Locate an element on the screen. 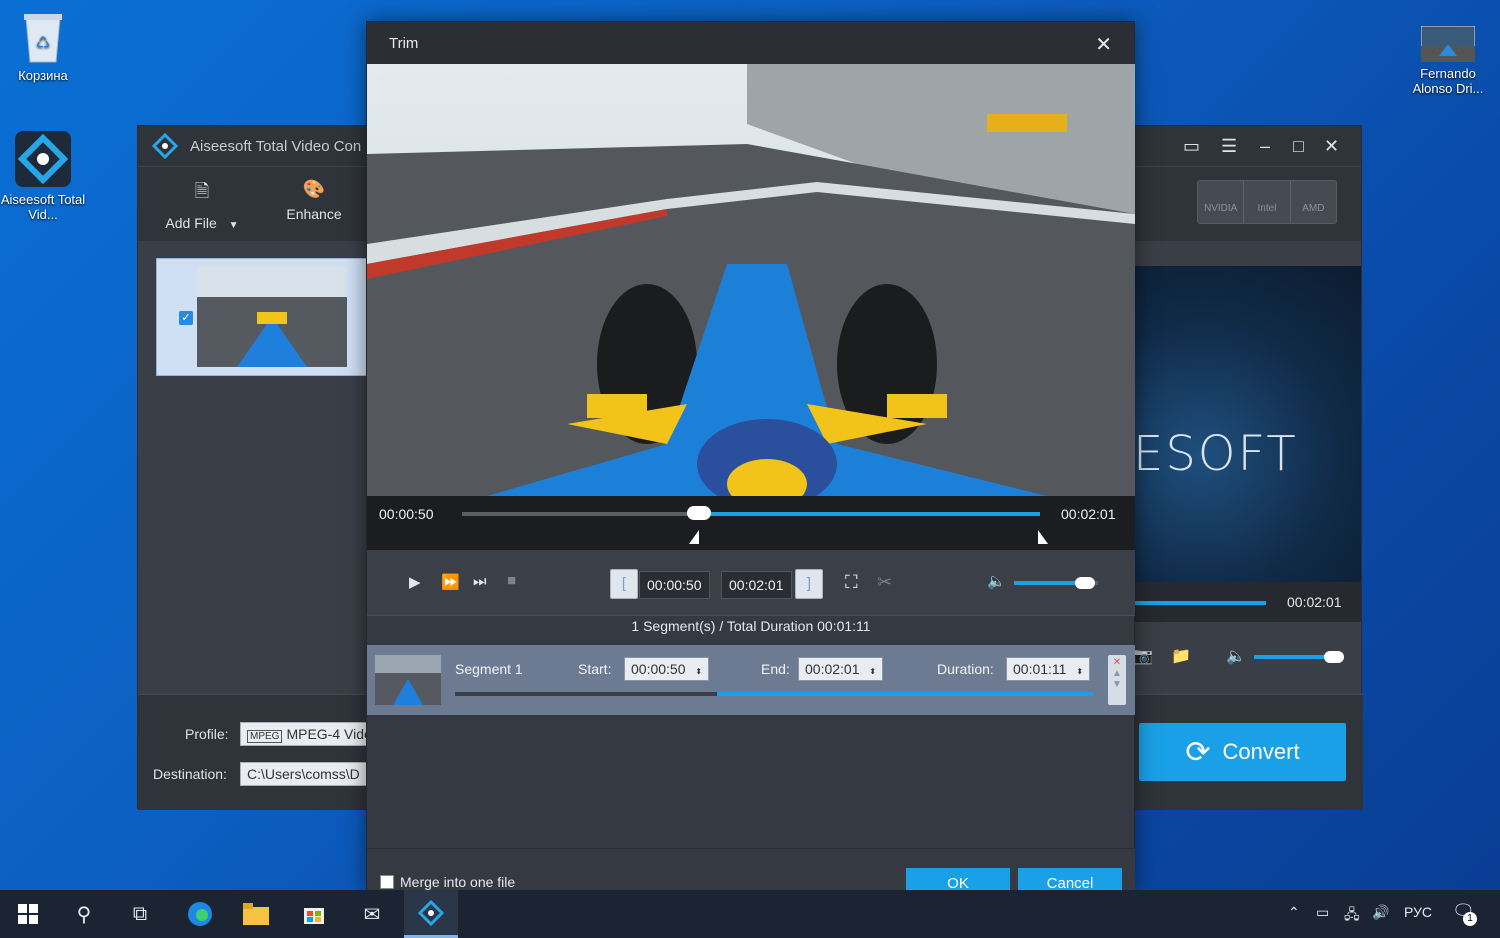  notification-count-badge: 1 is located at coordinates (1470, 919).